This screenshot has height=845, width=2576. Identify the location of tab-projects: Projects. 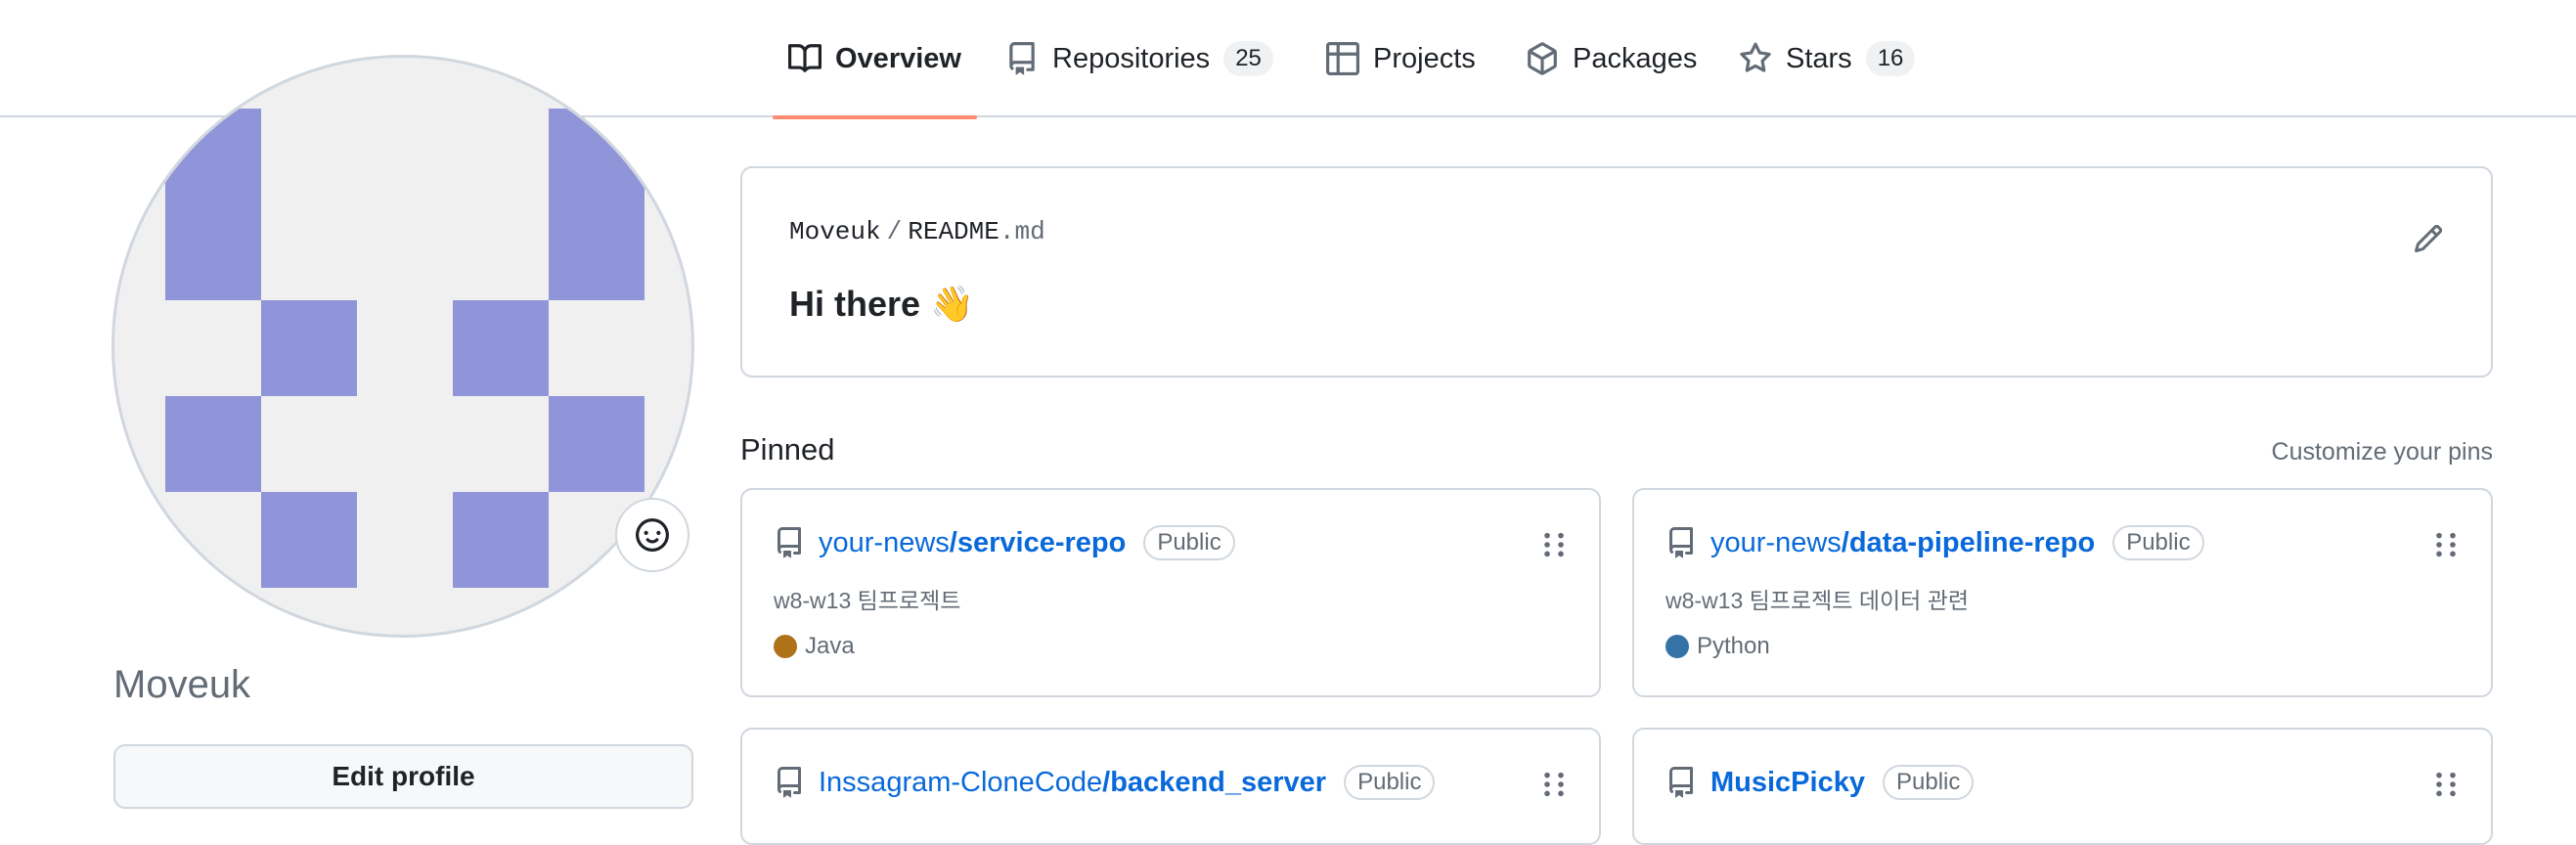
(1400, 58).